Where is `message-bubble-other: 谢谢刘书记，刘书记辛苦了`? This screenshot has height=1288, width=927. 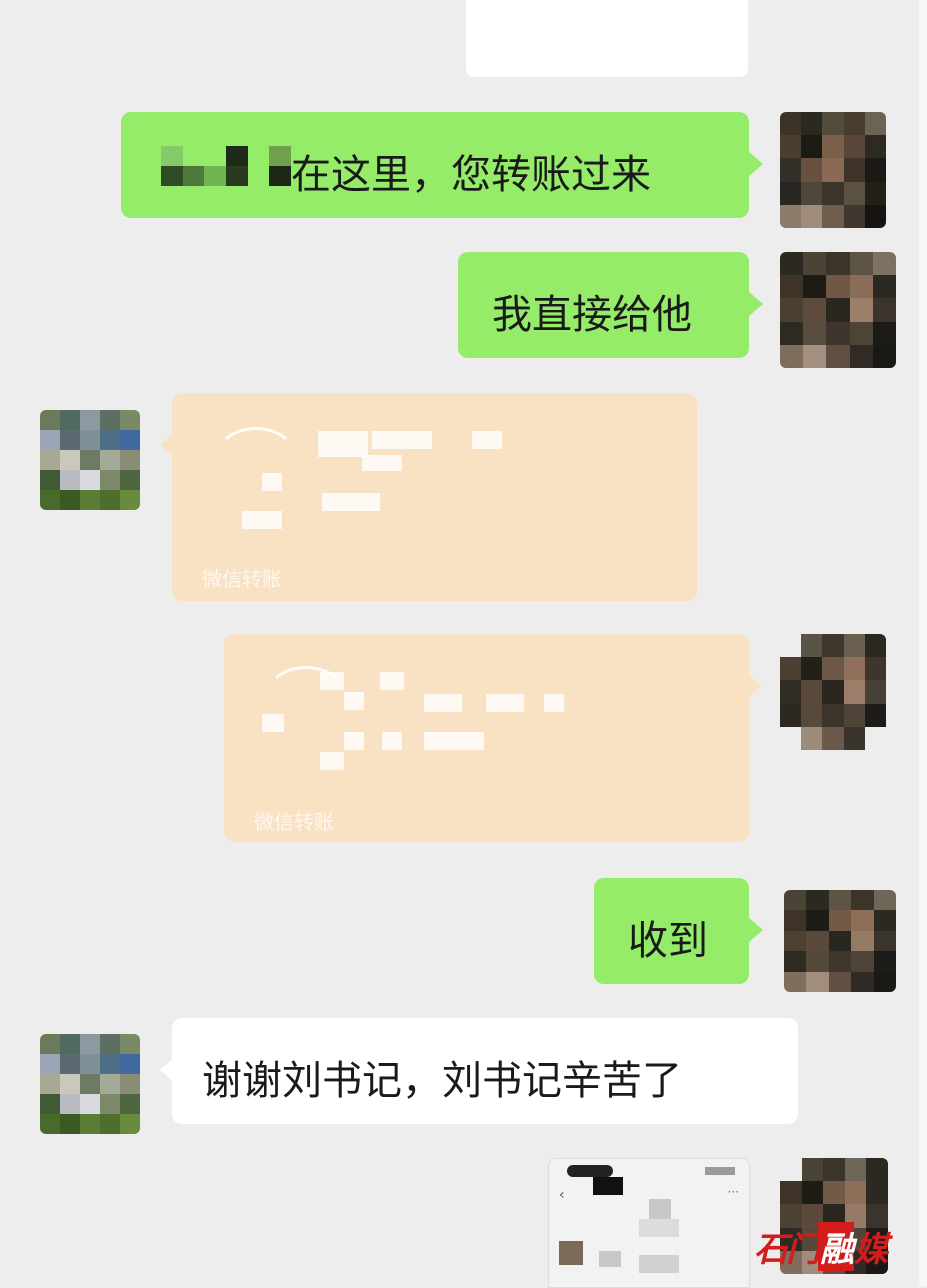
message-bubble-other: 谢谢刘书记，刘书记辛苦了 is located at coordinates (479, 1071).